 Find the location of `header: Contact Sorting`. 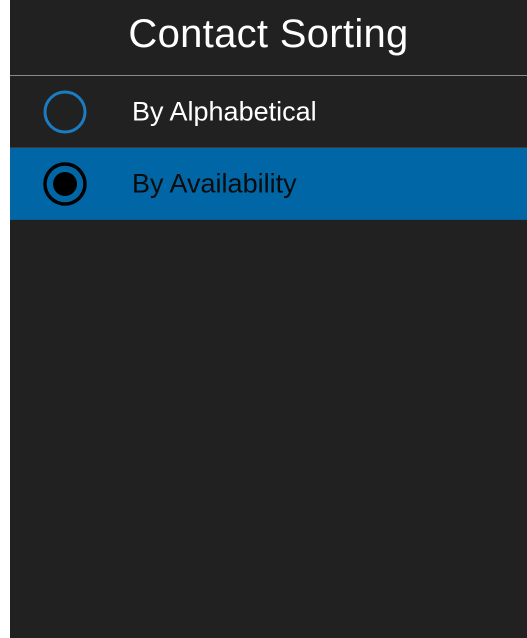

header: Contact Sorting is located at coordinates (268, 38).